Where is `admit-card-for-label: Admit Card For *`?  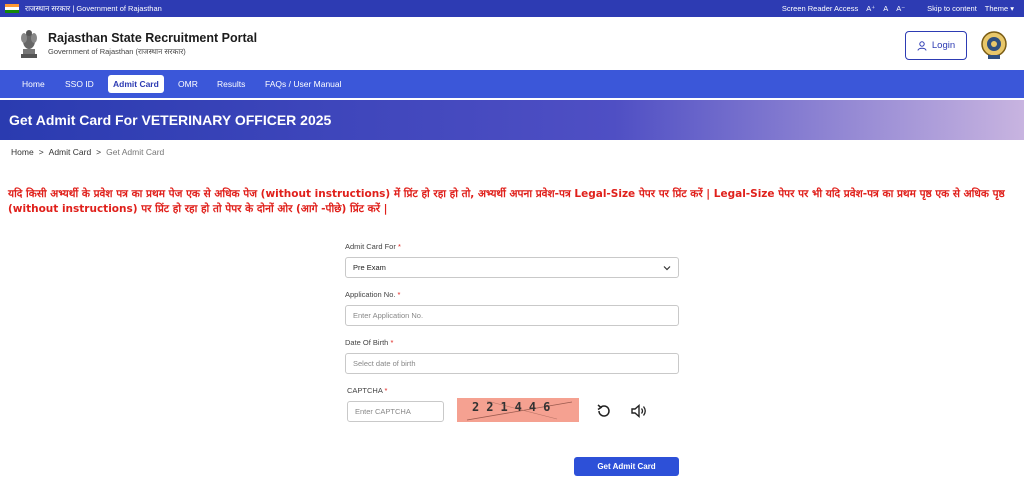 admit-card-for-label: Admit Card For * is located at coordinates (373, 246).